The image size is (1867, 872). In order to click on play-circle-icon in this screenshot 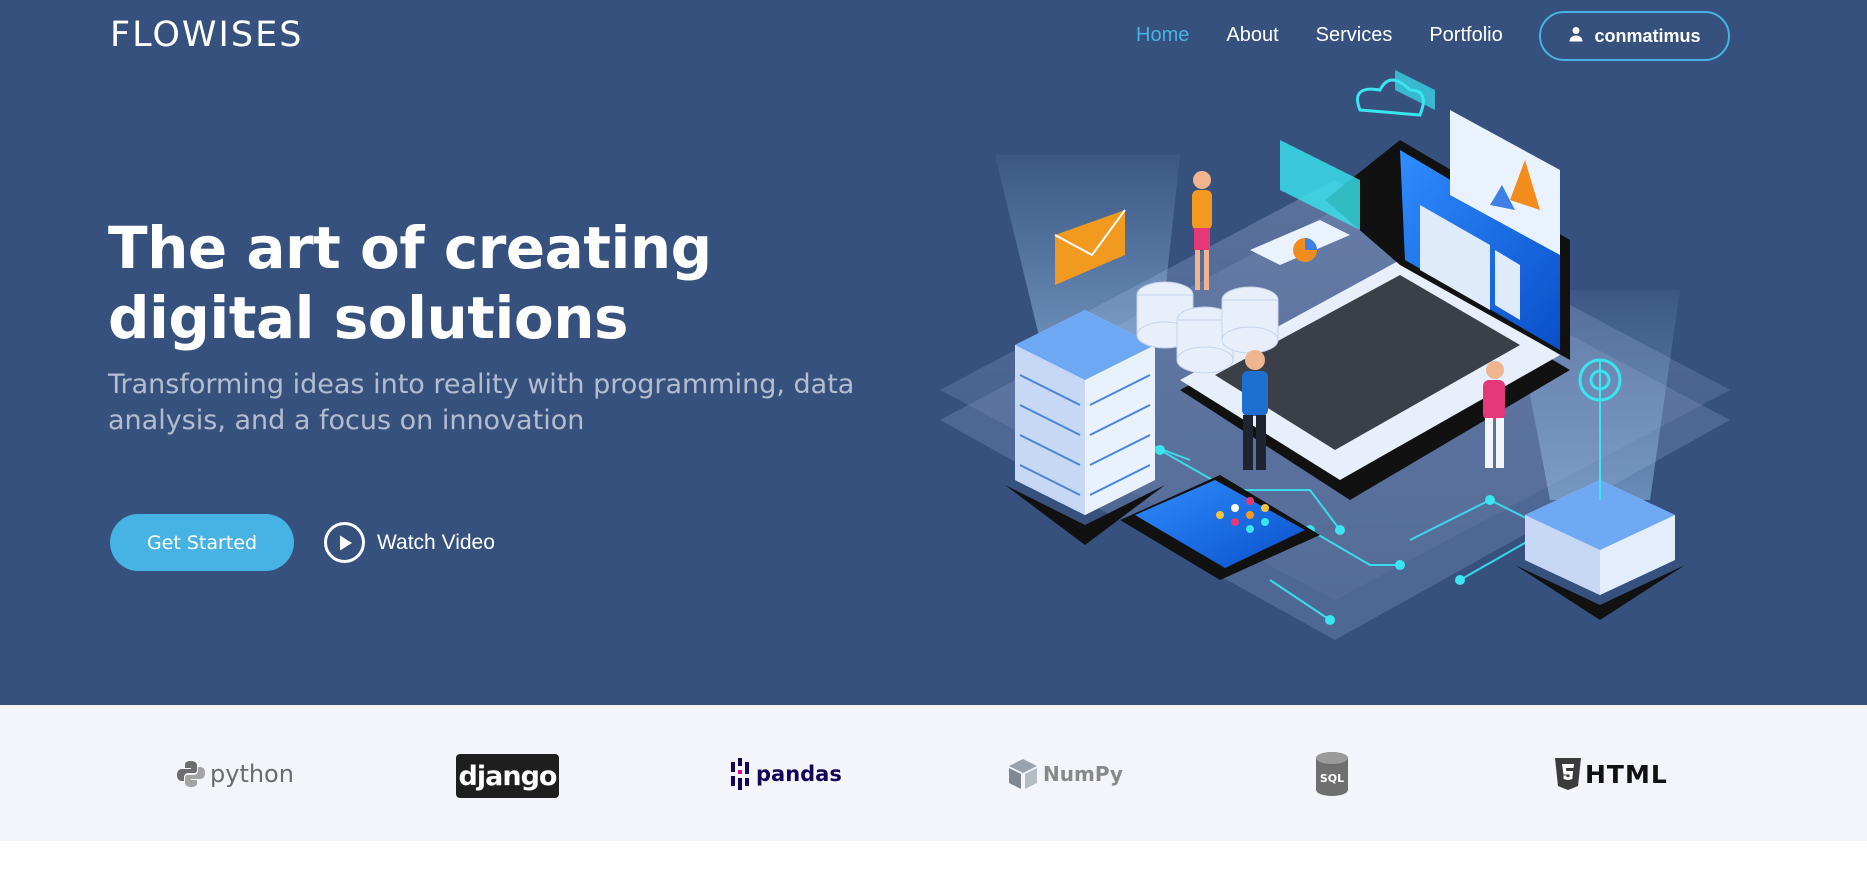, I will do `click(344, 542)`.